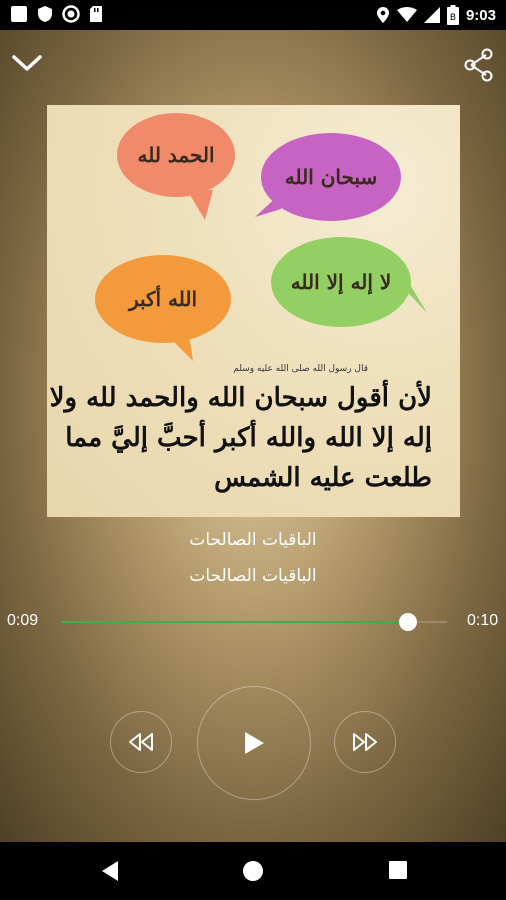  I want to click on back-icon, so click(110, 871).